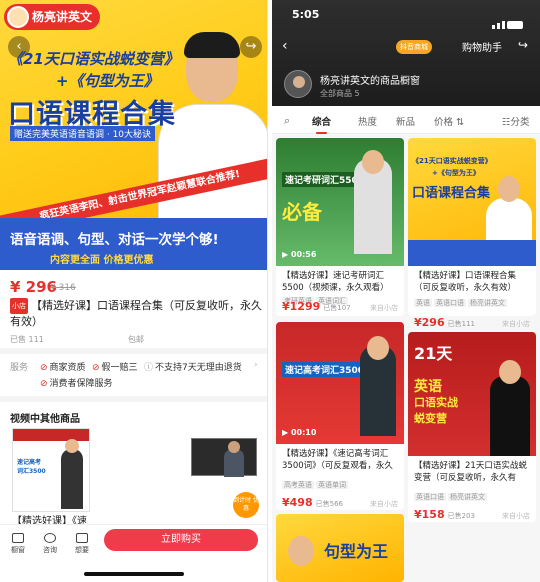 The height and width of the screenshot is (582, 540). What do you see at coordinates (356, 551) in the screenshot?
I see `image-caption: 句型为王` at bounding box center [356, 551].